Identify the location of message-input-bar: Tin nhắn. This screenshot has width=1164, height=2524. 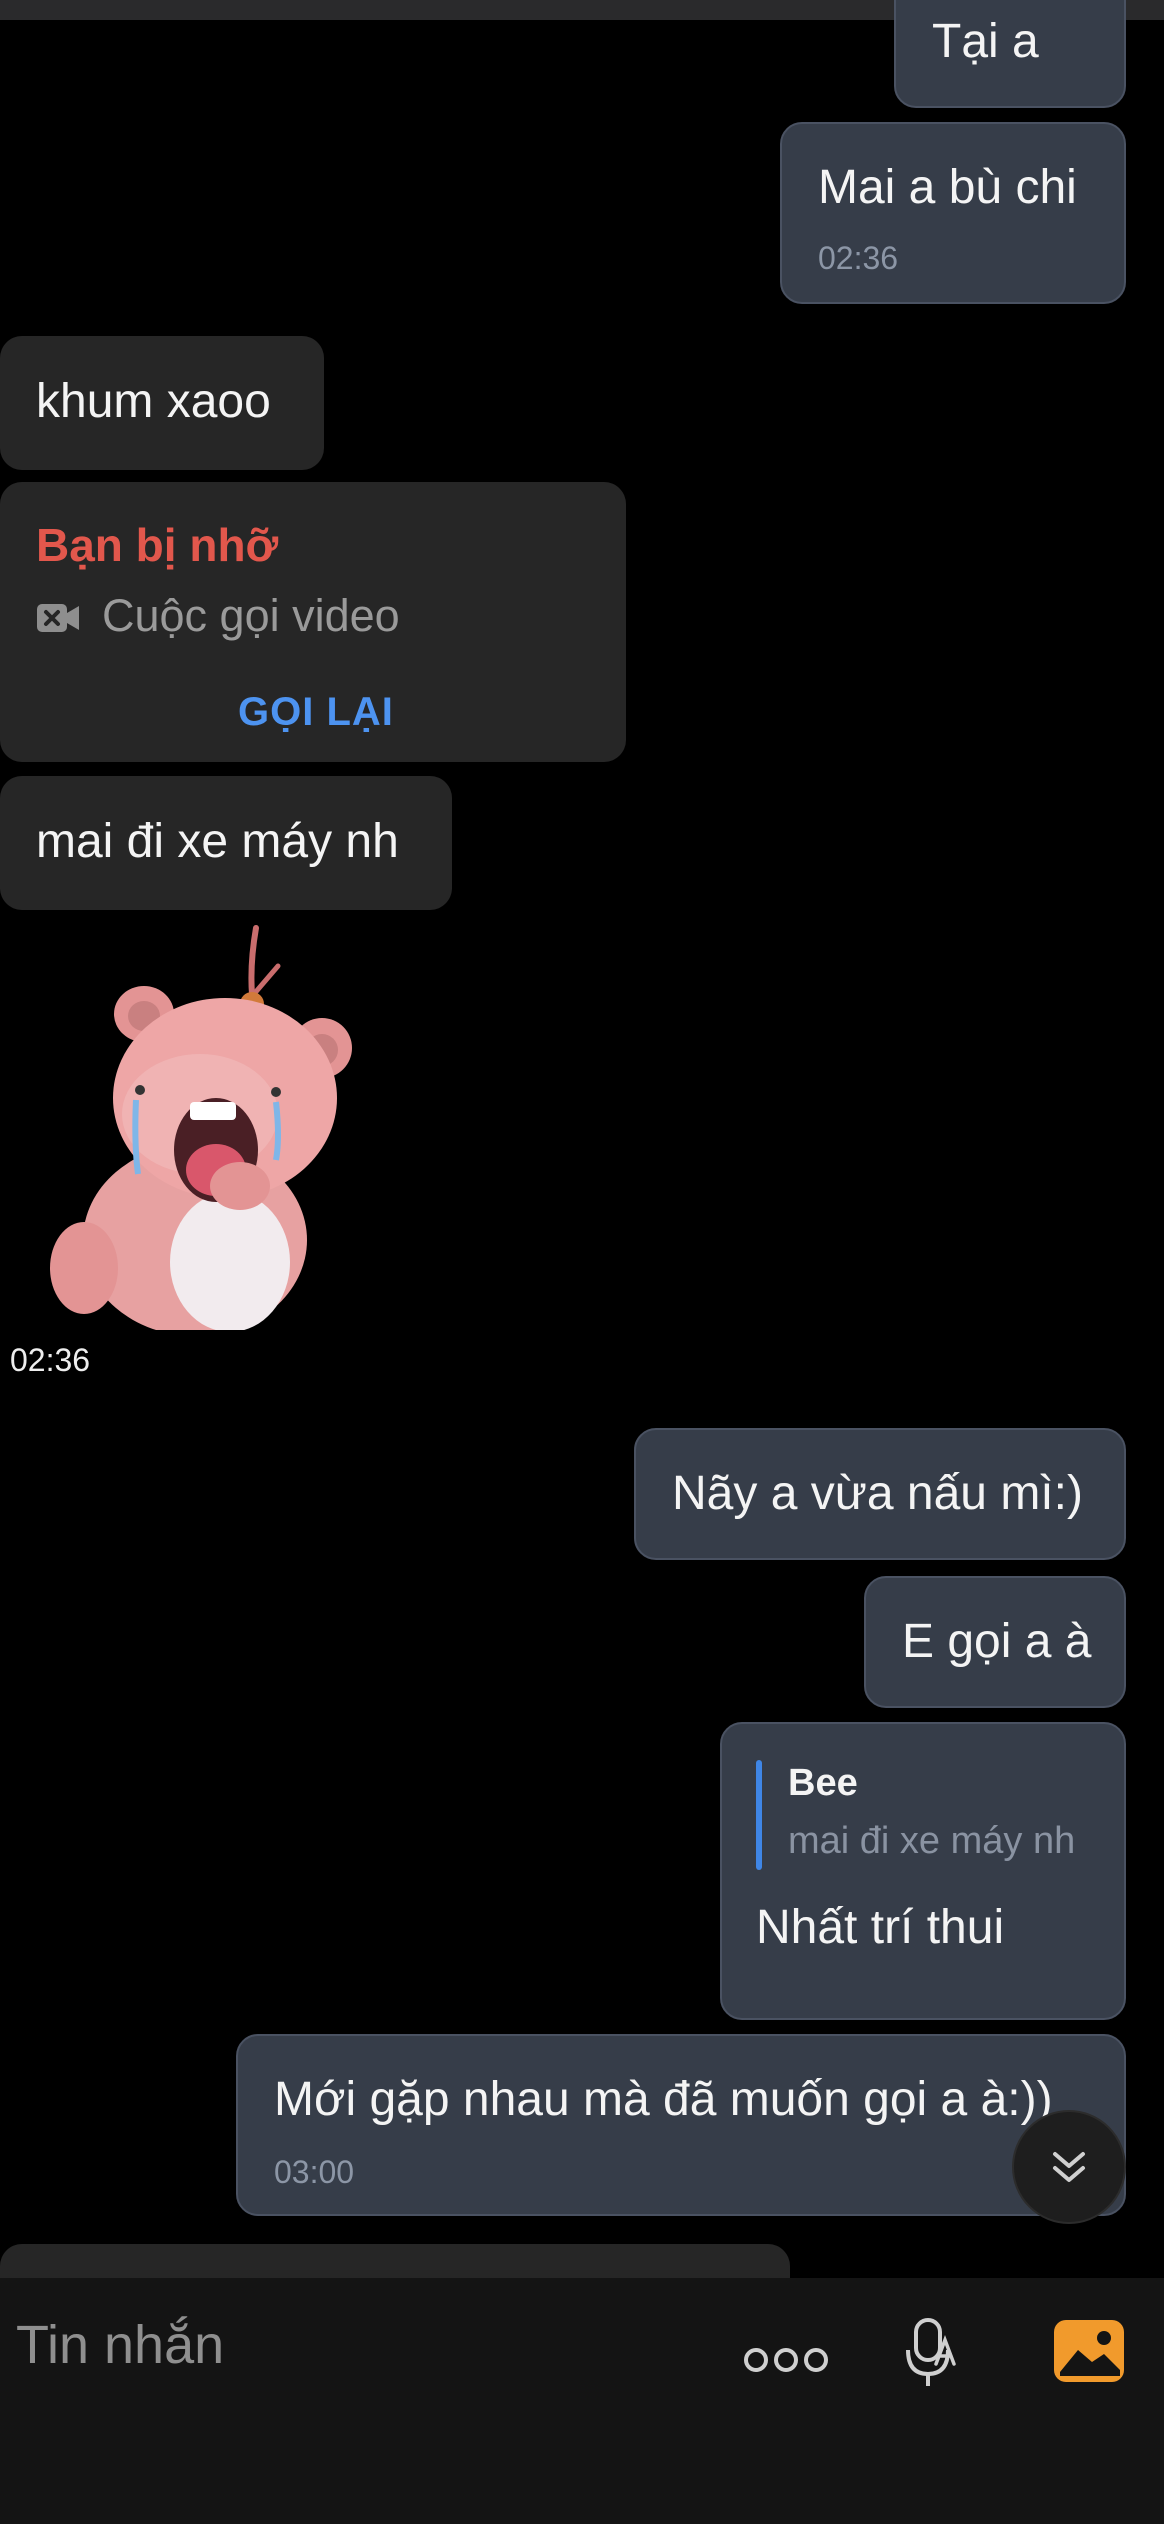
(582, 2401).